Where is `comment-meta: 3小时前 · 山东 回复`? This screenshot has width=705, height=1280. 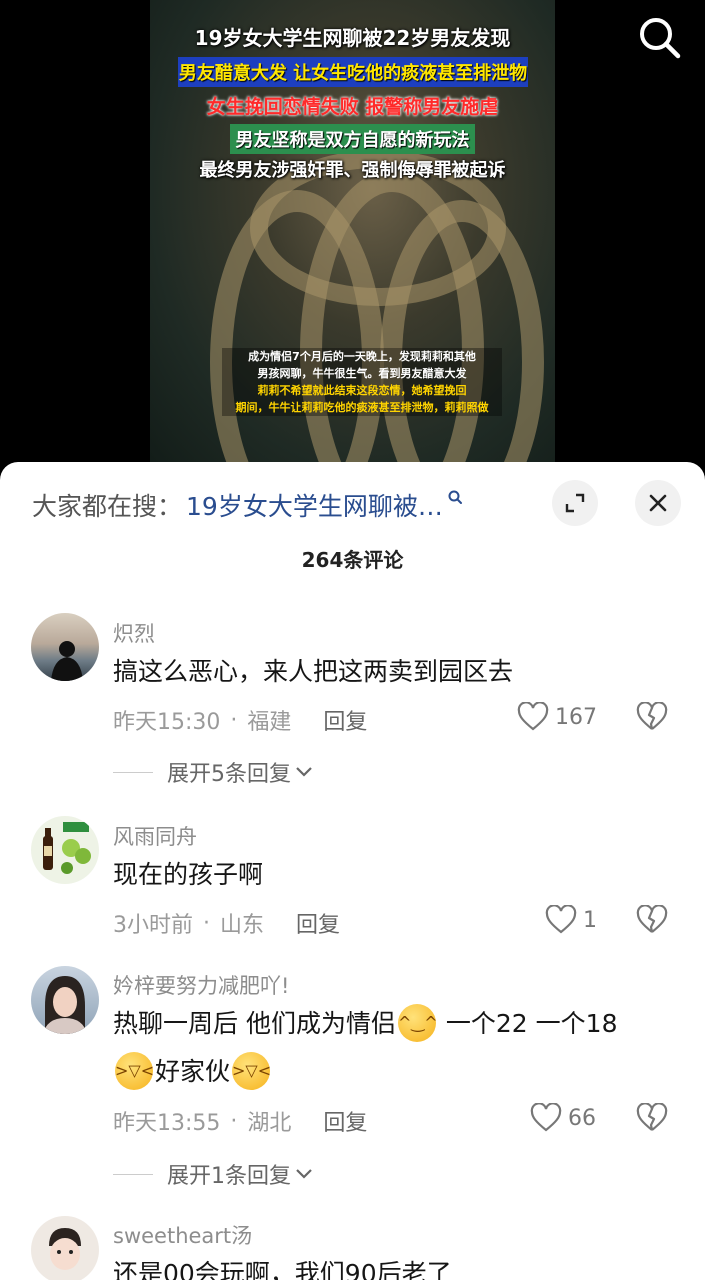
comment-meta: 3小时前 · 山东 回复 is located at coordinates (226, 923).